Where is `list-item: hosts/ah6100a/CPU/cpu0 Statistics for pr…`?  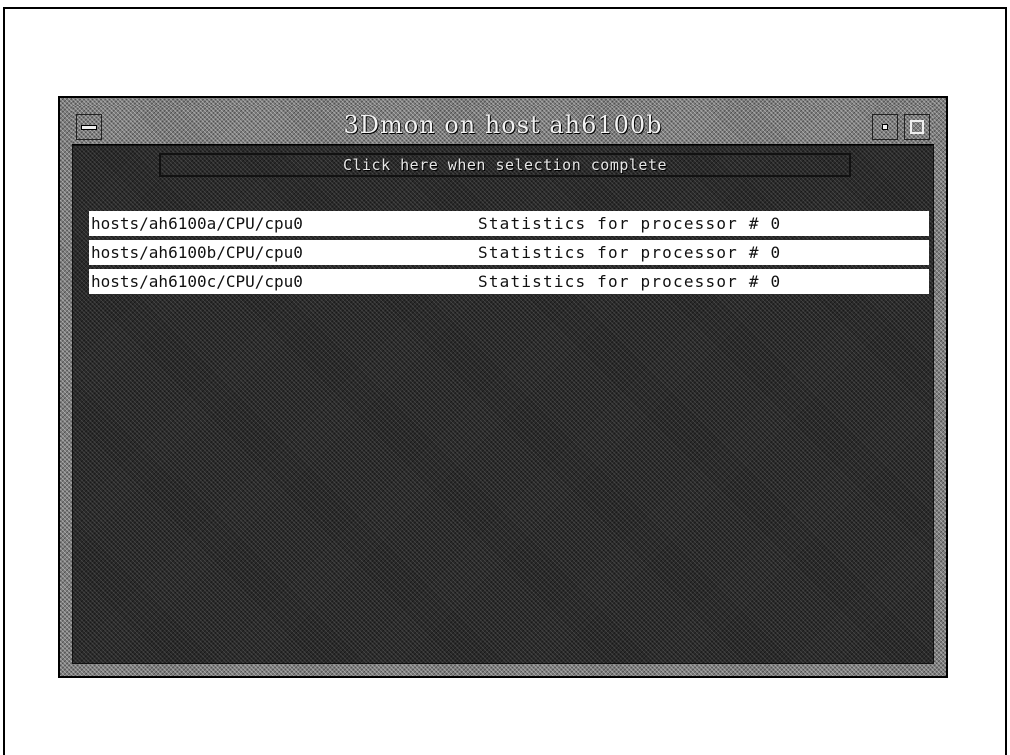 list-item: hosts/ah6100a/CPU/cpu0 Statistics for pr… is located at coordinates (509, 223).